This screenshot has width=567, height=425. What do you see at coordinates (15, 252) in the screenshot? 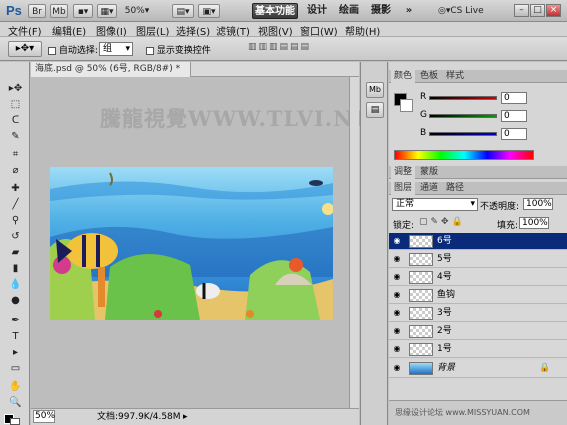
I see `eraser-tool-icon: ▰` at bounding box center [15, 252].